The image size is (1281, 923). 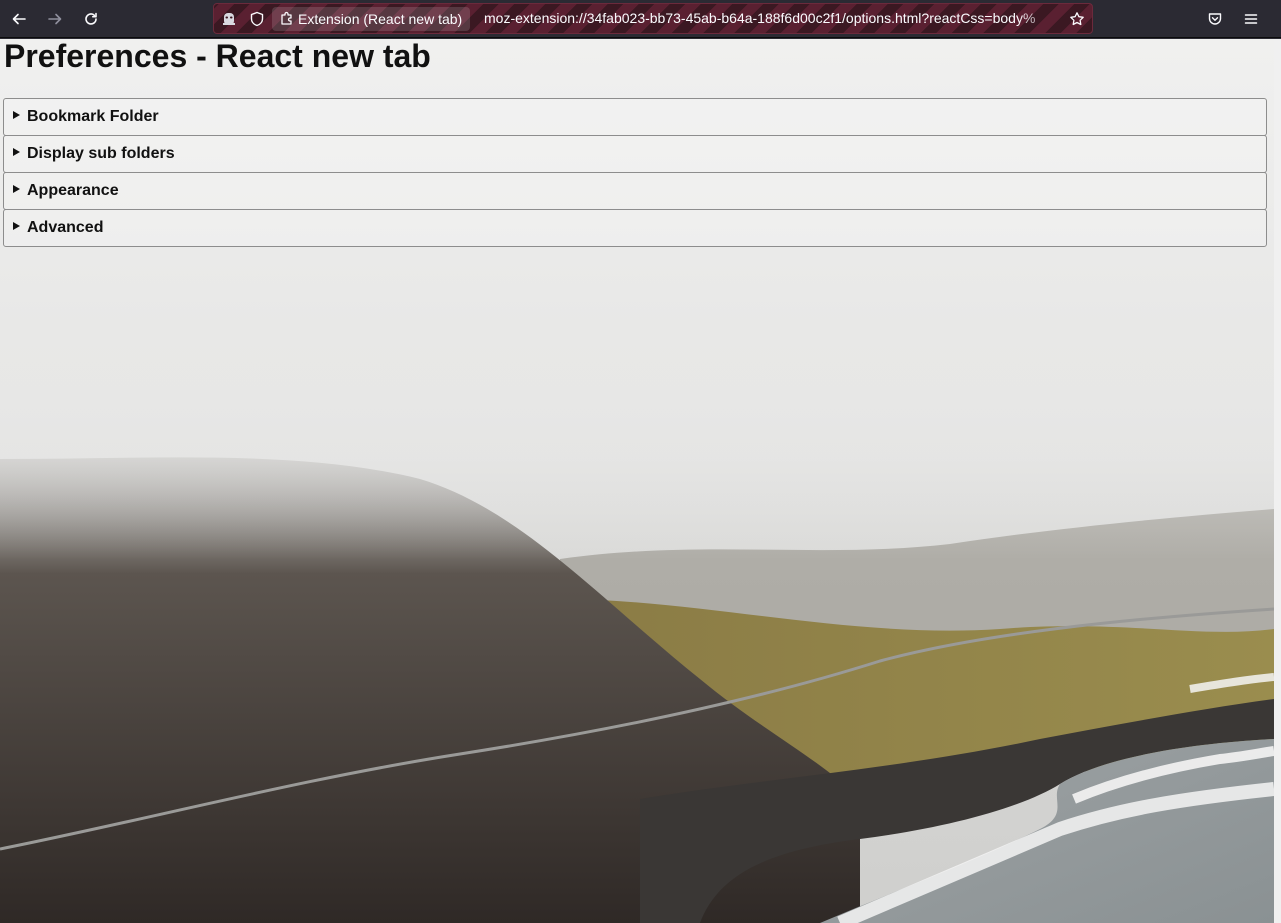 What do you see at coordinates (65, 227) in the screenshot?
I see `section-label: Advanced` at bounding box center [65, 227].